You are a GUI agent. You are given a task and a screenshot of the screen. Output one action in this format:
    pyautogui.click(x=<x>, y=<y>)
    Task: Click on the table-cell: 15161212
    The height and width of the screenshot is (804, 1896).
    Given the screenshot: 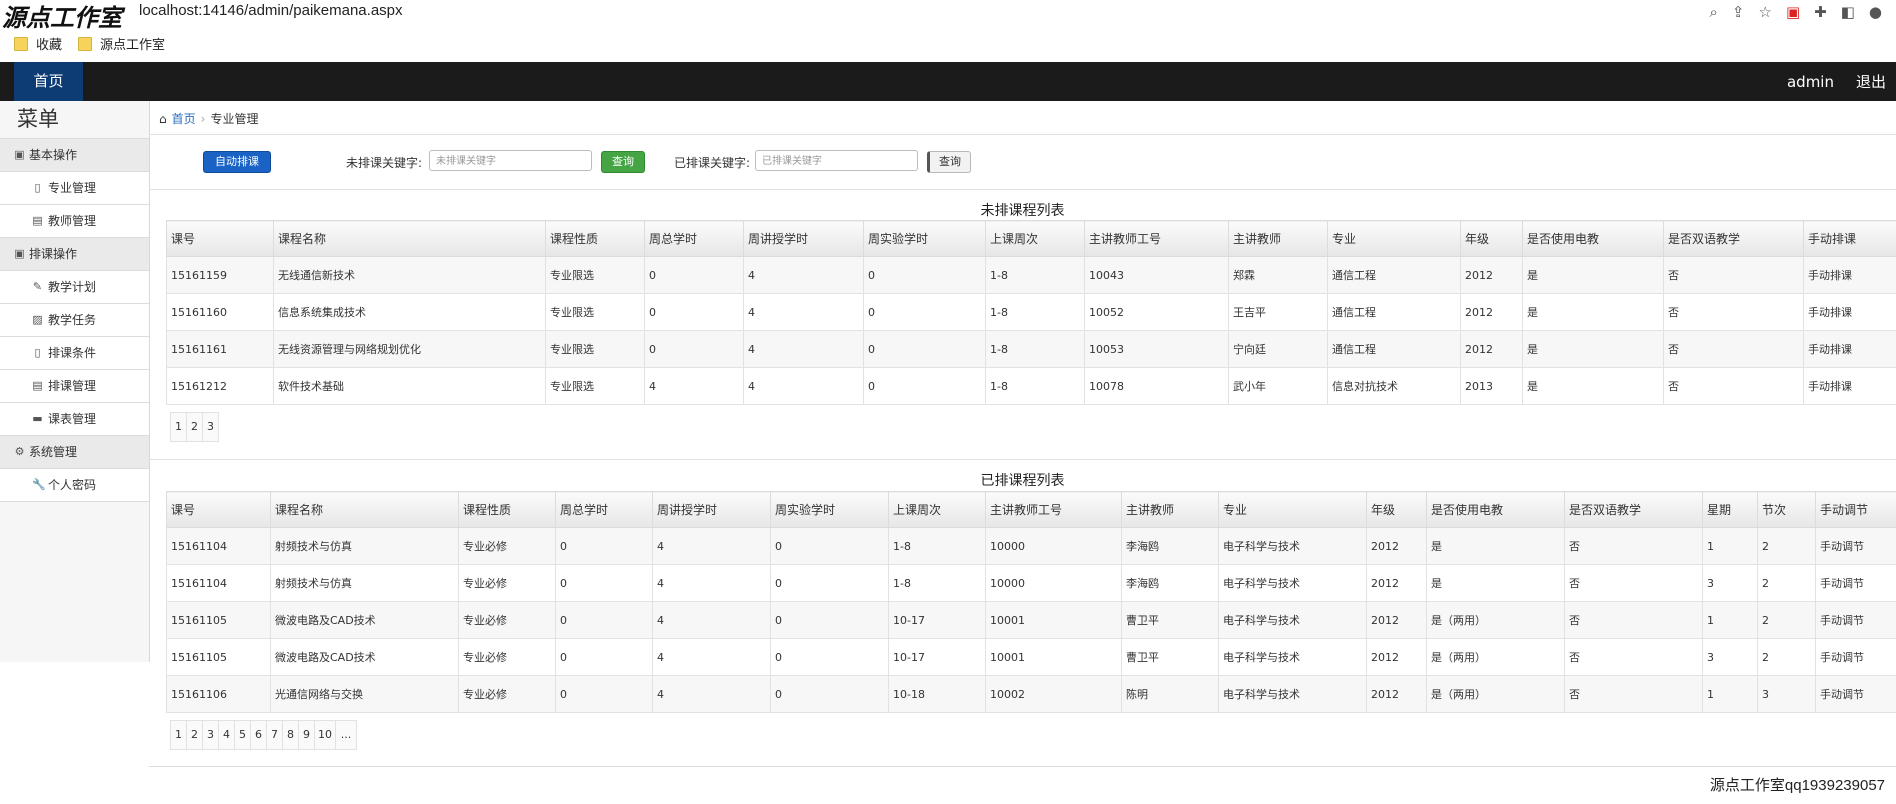 What is the action you would take?
    pyautogui.click(x=220, y=386)
    